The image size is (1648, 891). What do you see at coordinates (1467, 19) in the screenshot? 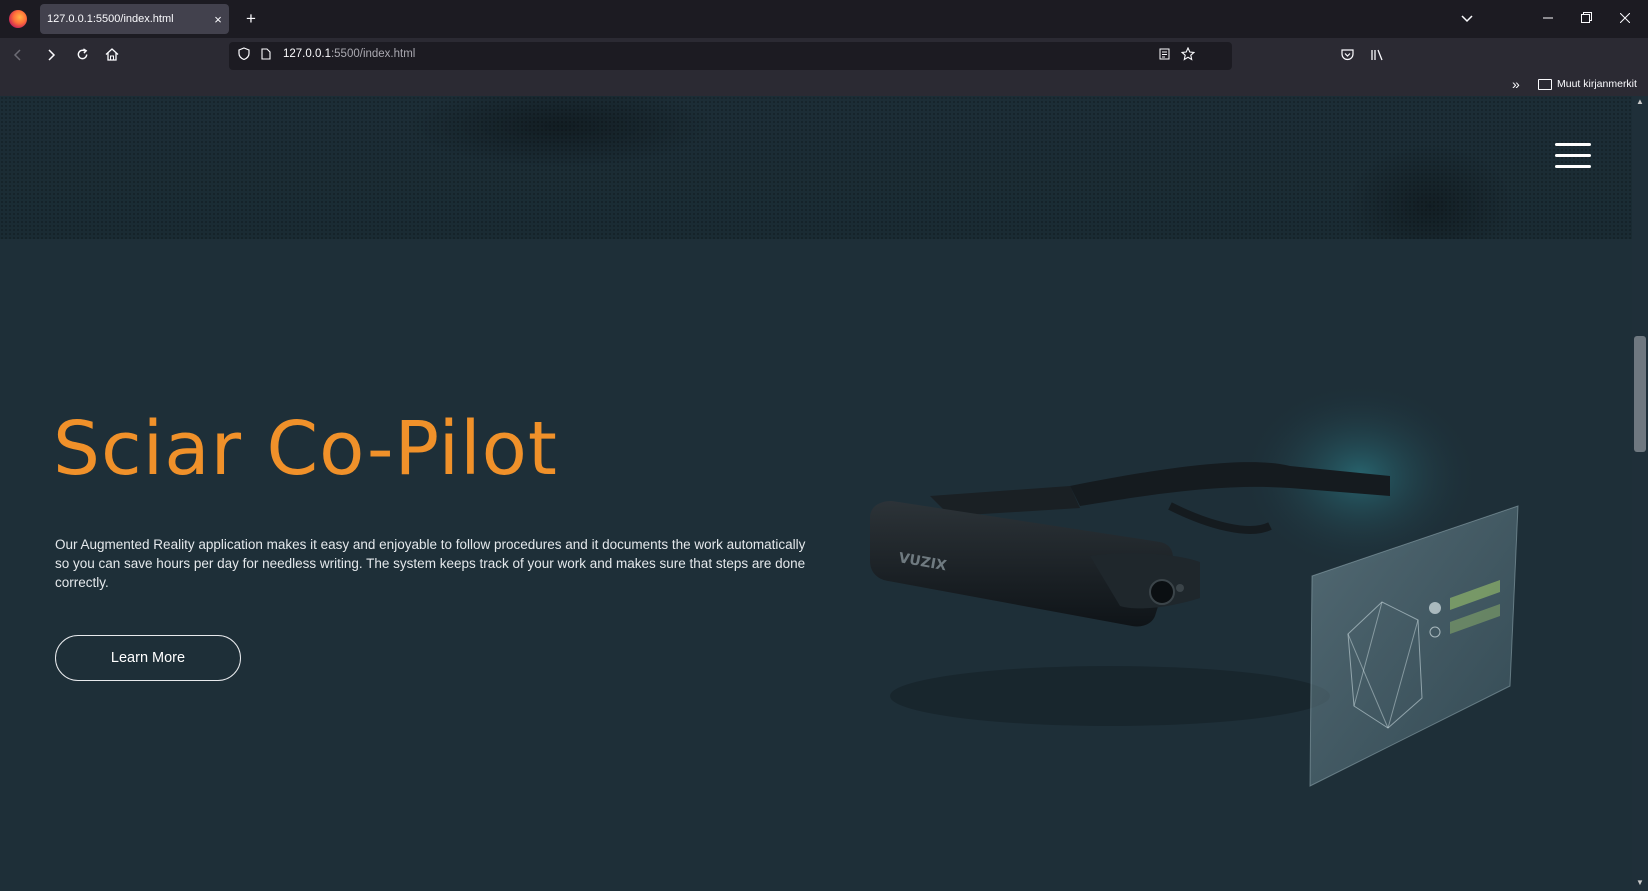
I see `tab-list-chevron-icon` at bounding box center [1467, 19].